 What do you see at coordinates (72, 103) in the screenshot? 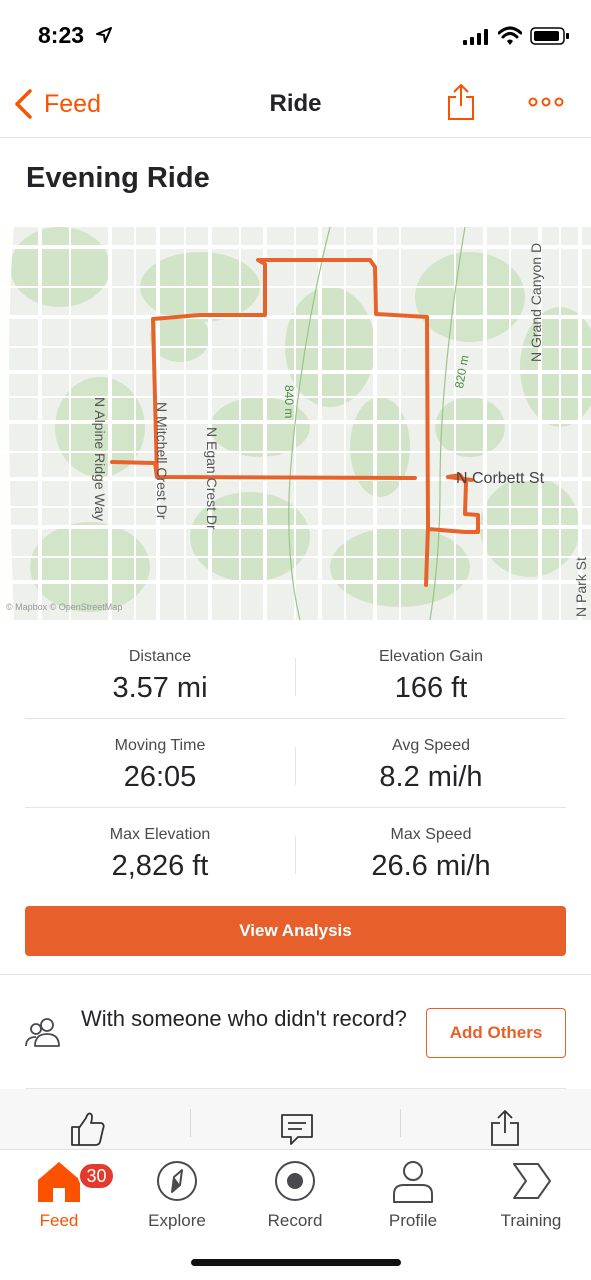
I see `back-label: Feed` at bounding box center [72, 103].